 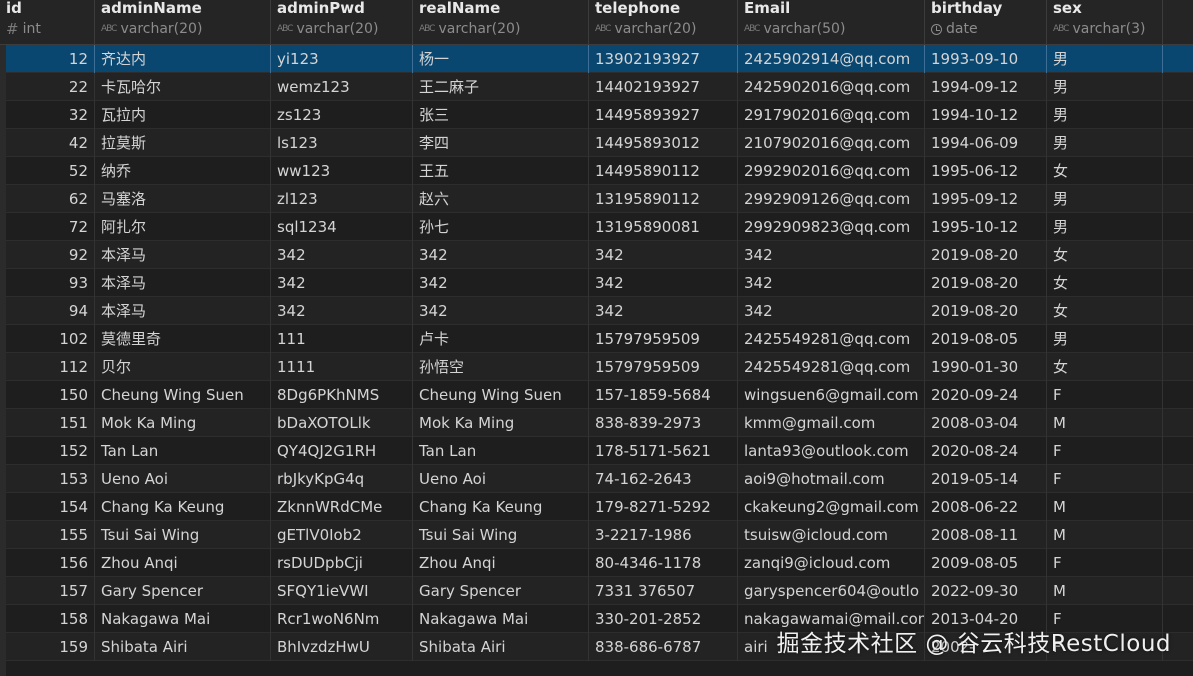 What do you see at coordinates (986, 255) in the screenshot?
I see `cell-birthday: 2019-08-20` at bounding box center [986, 255].